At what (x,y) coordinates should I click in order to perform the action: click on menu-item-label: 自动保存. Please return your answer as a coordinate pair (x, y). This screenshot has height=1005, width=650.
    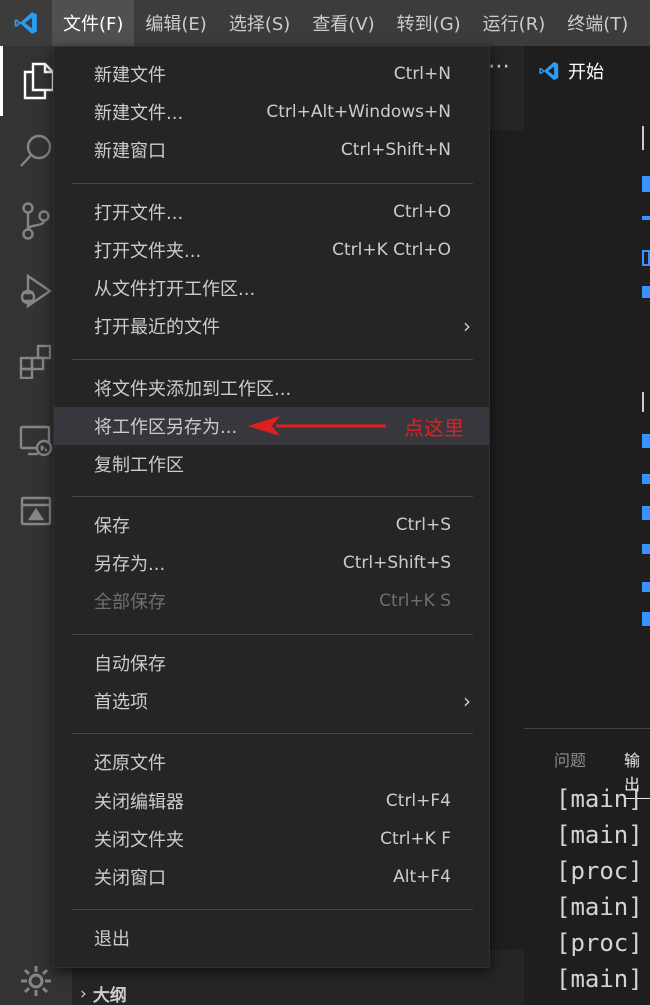
    Looking at the image, I should click on (130, 664).